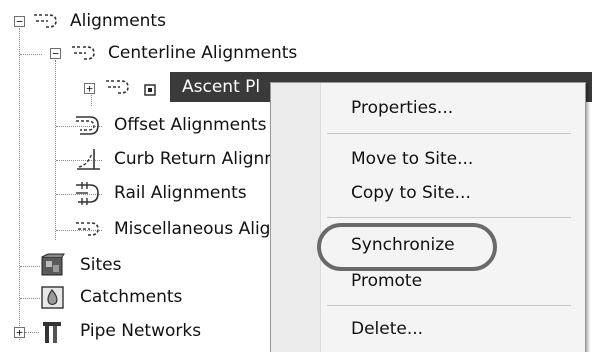 Image resolution: width=592 pixels, height=352 pixels. I want to click on rail-alignment-icon, so click(87, 193).